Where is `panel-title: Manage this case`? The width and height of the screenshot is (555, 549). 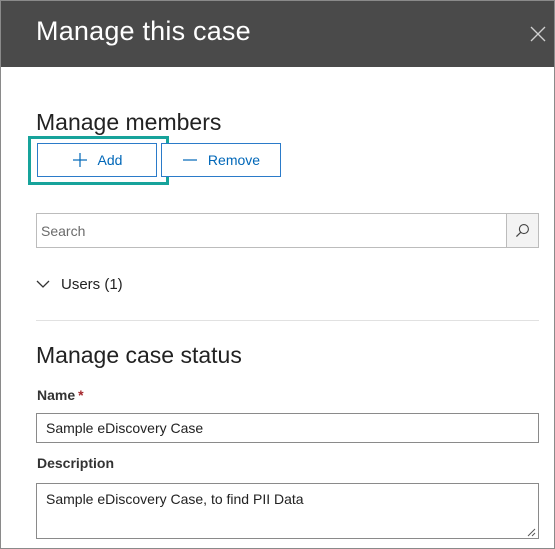
panel-title: Manage this case is located at coordinates (143, 31).